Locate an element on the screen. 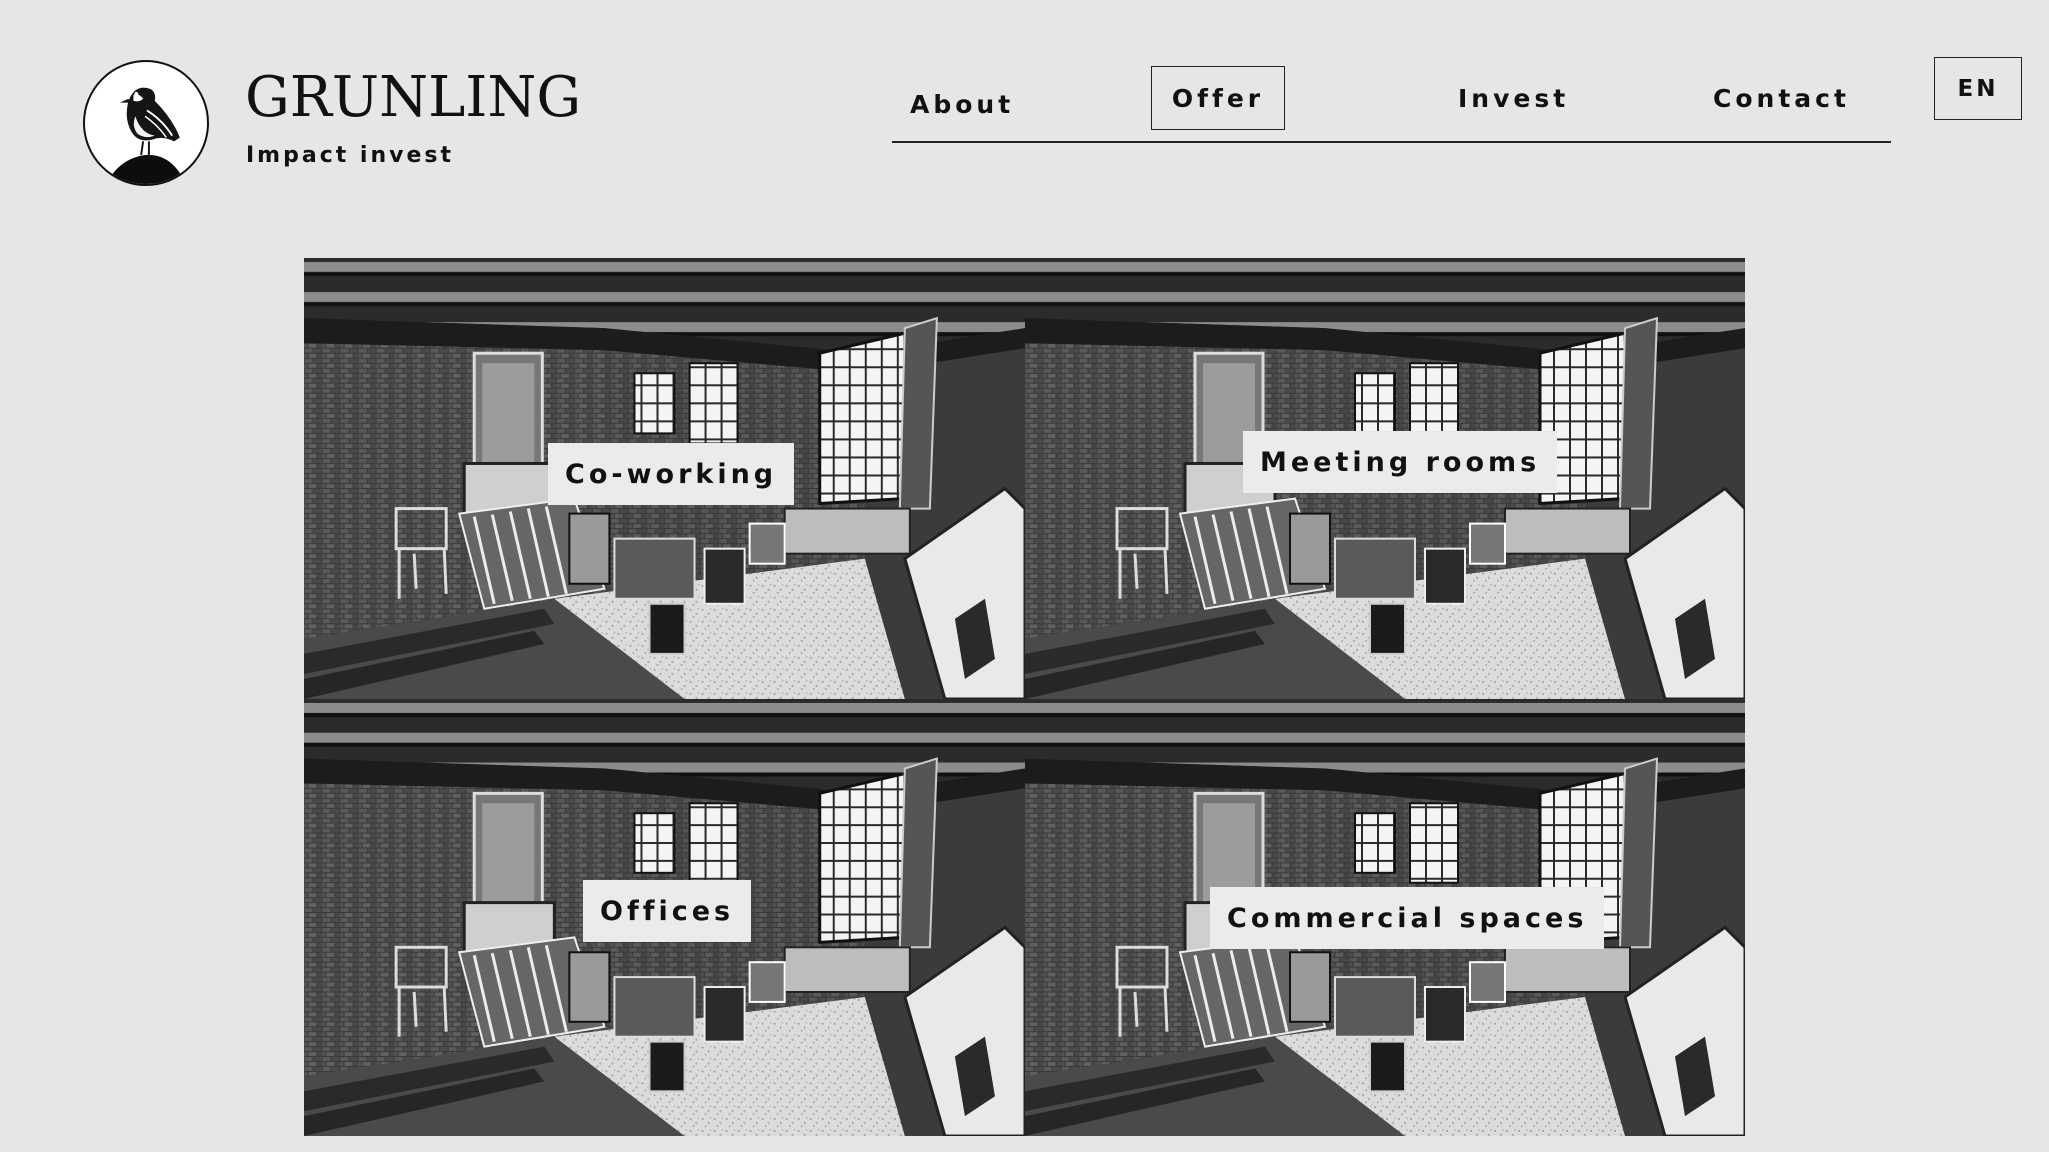 Image resolution: width=2049 pixels, height=1152 pixels. offer-tile-label: Co-working is located at coordinates (671, 474).